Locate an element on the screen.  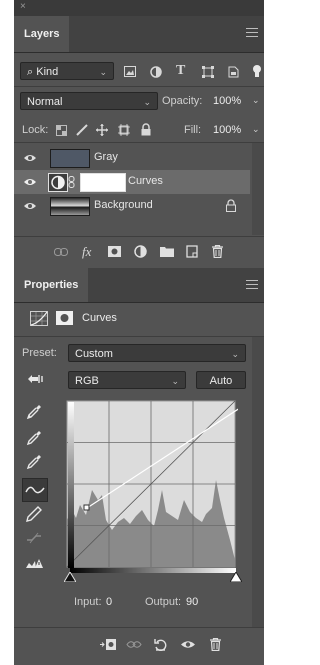
lock-transparent-pixels-icon is located at coordinates (61, 130).